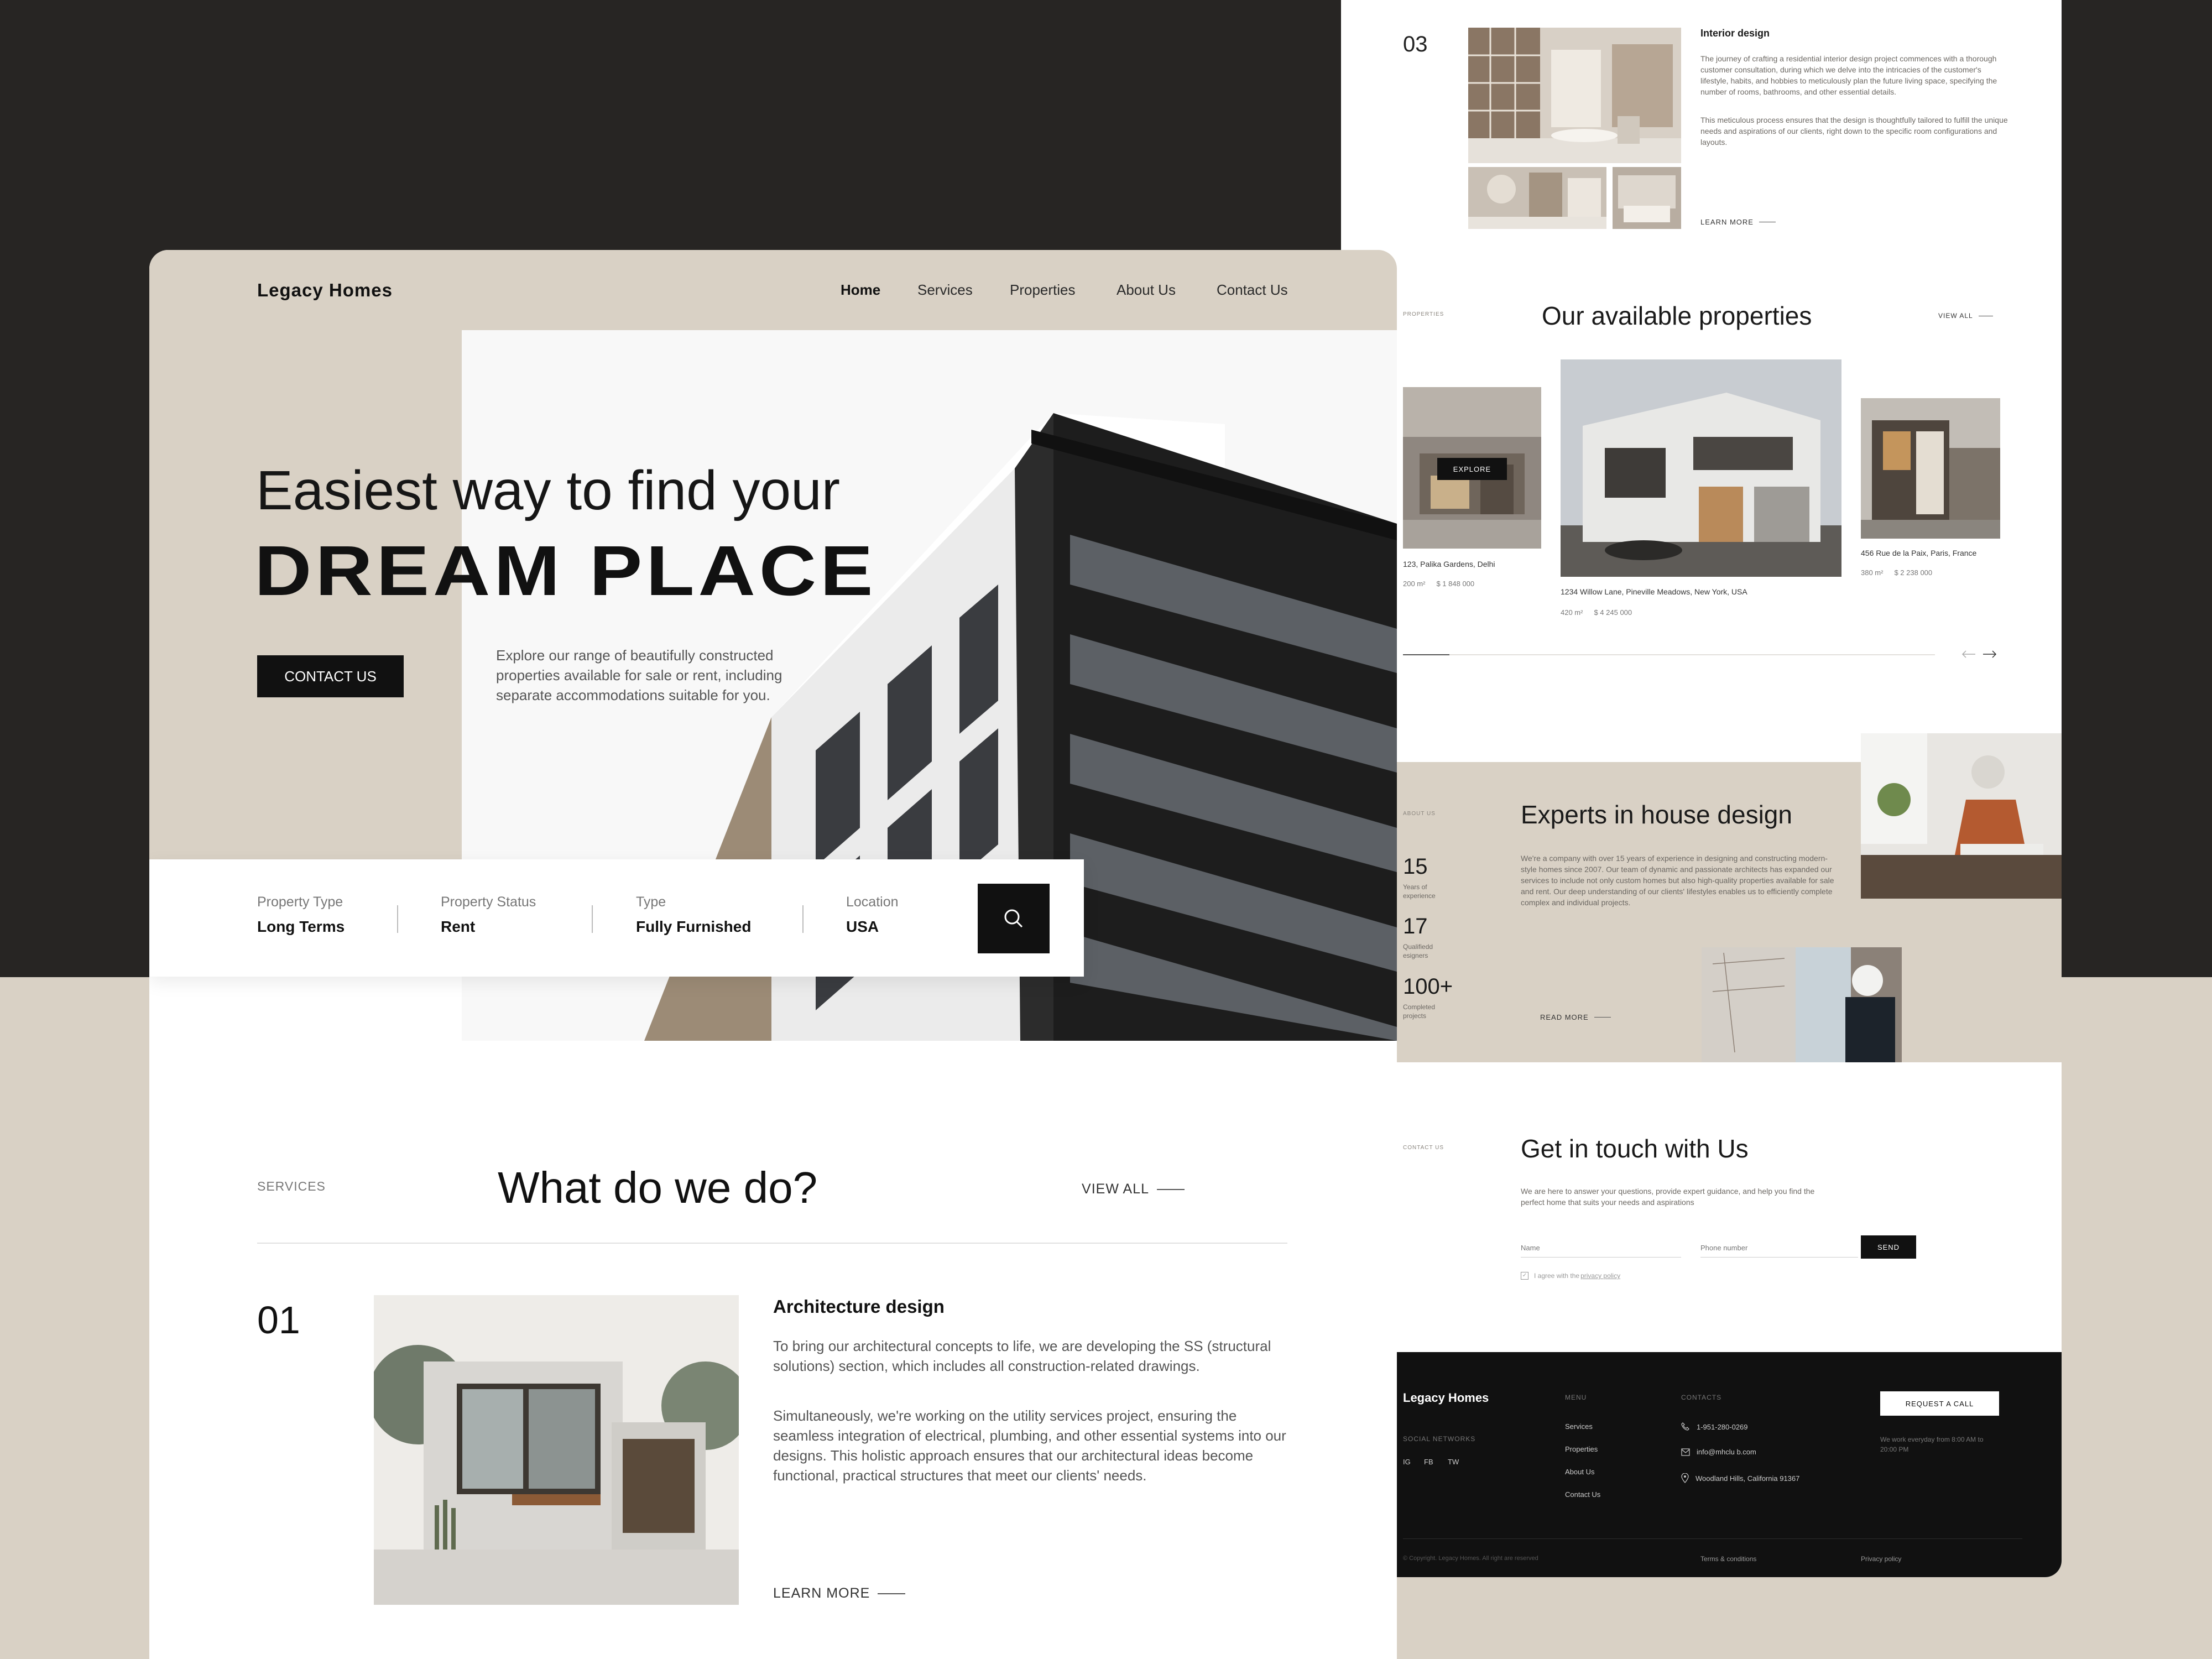 The height and width of the screenshot is (1659, 2212). What do you see at coordinates (658, 1188) in the screenshot?
I see `section-title: What do we do?` at bounding box center [658, 1188].